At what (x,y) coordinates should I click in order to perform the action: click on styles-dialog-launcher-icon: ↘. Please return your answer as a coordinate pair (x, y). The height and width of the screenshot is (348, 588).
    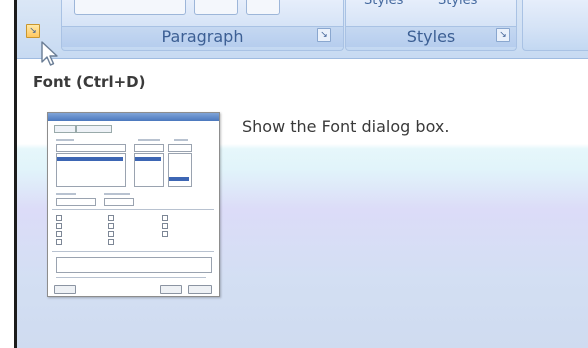
    Looking at the image, I should click on (503, 35).